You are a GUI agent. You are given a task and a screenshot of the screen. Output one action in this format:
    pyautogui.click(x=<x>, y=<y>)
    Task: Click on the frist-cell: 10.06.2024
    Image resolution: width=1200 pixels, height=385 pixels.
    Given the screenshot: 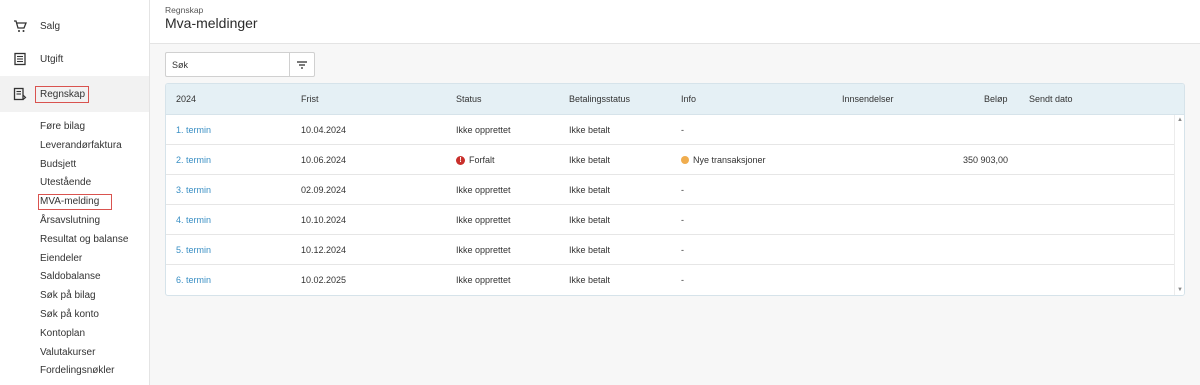 What is the action you would take?
    pyautogui.click(x=324, y=160)
    